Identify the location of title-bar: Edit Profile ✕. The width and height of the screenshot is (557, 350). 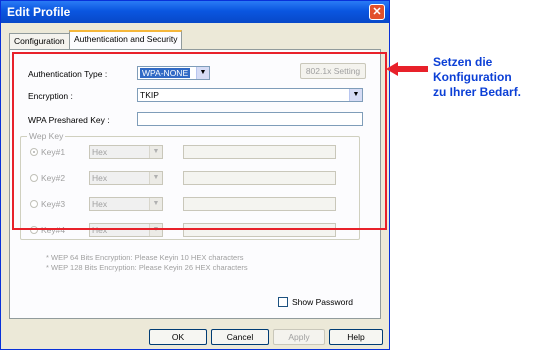
(195, 12).